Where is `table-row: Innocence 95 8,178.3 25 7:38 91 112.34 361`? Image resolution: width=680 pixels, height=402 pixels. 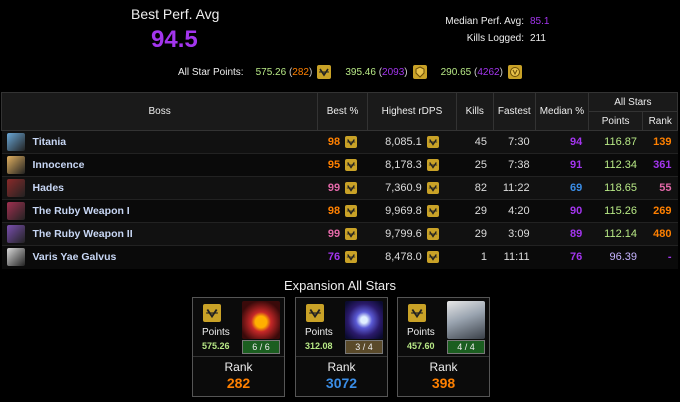
table-row: Innocence 95 8,178.3 25 7:38 91 112.34 361 is located at coordinates (339, 165).